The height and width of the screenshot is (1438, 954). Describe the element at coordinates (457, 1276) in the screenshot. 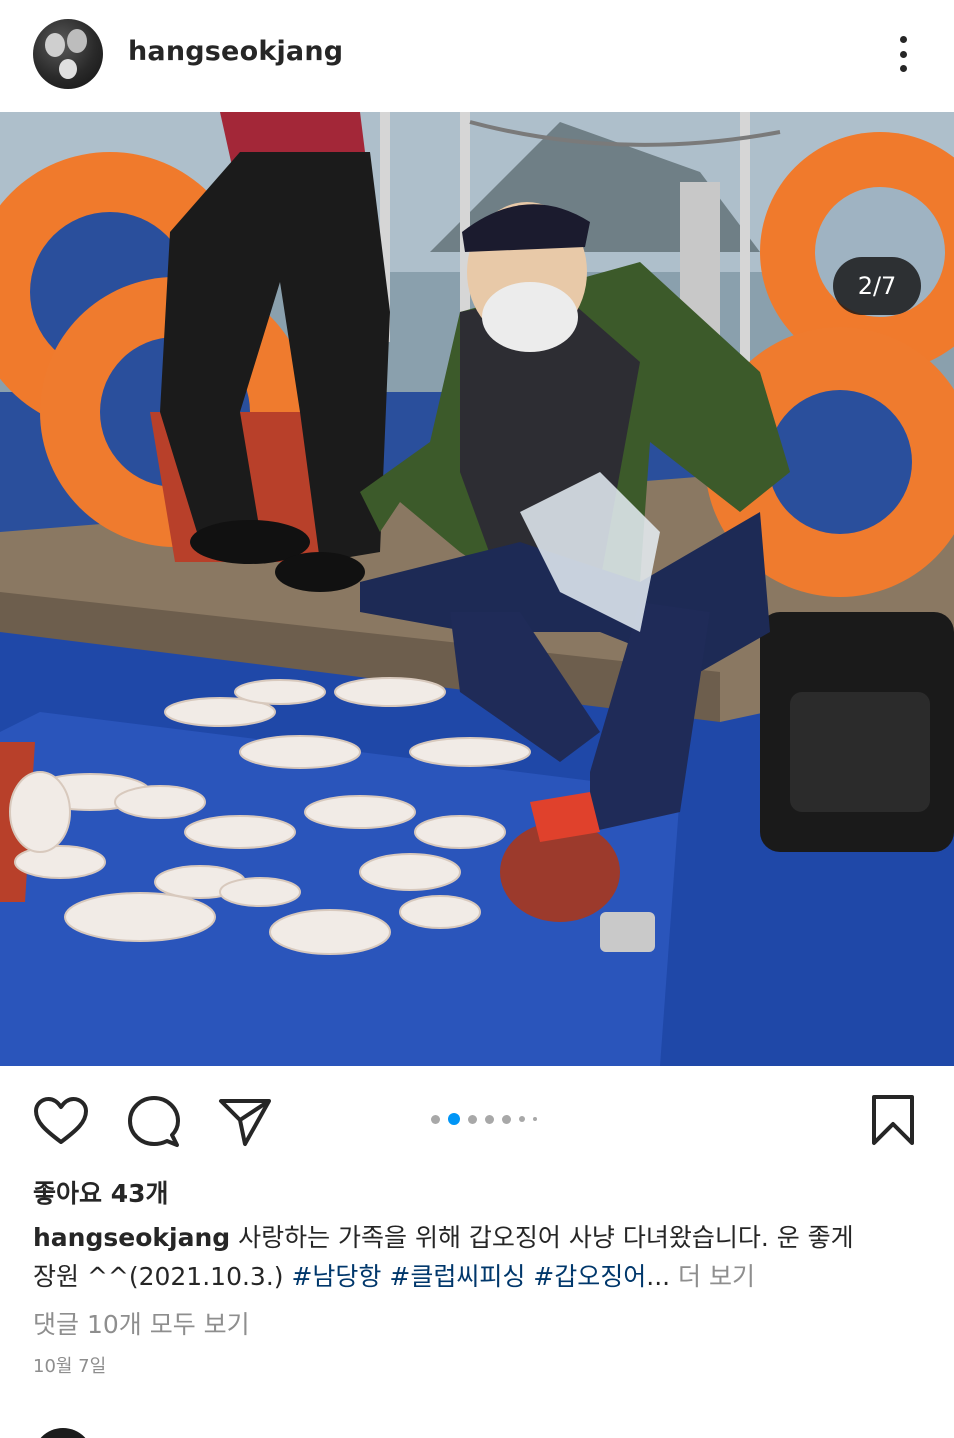

I see `hashtag-link: #클럽씨피싱` at that location.